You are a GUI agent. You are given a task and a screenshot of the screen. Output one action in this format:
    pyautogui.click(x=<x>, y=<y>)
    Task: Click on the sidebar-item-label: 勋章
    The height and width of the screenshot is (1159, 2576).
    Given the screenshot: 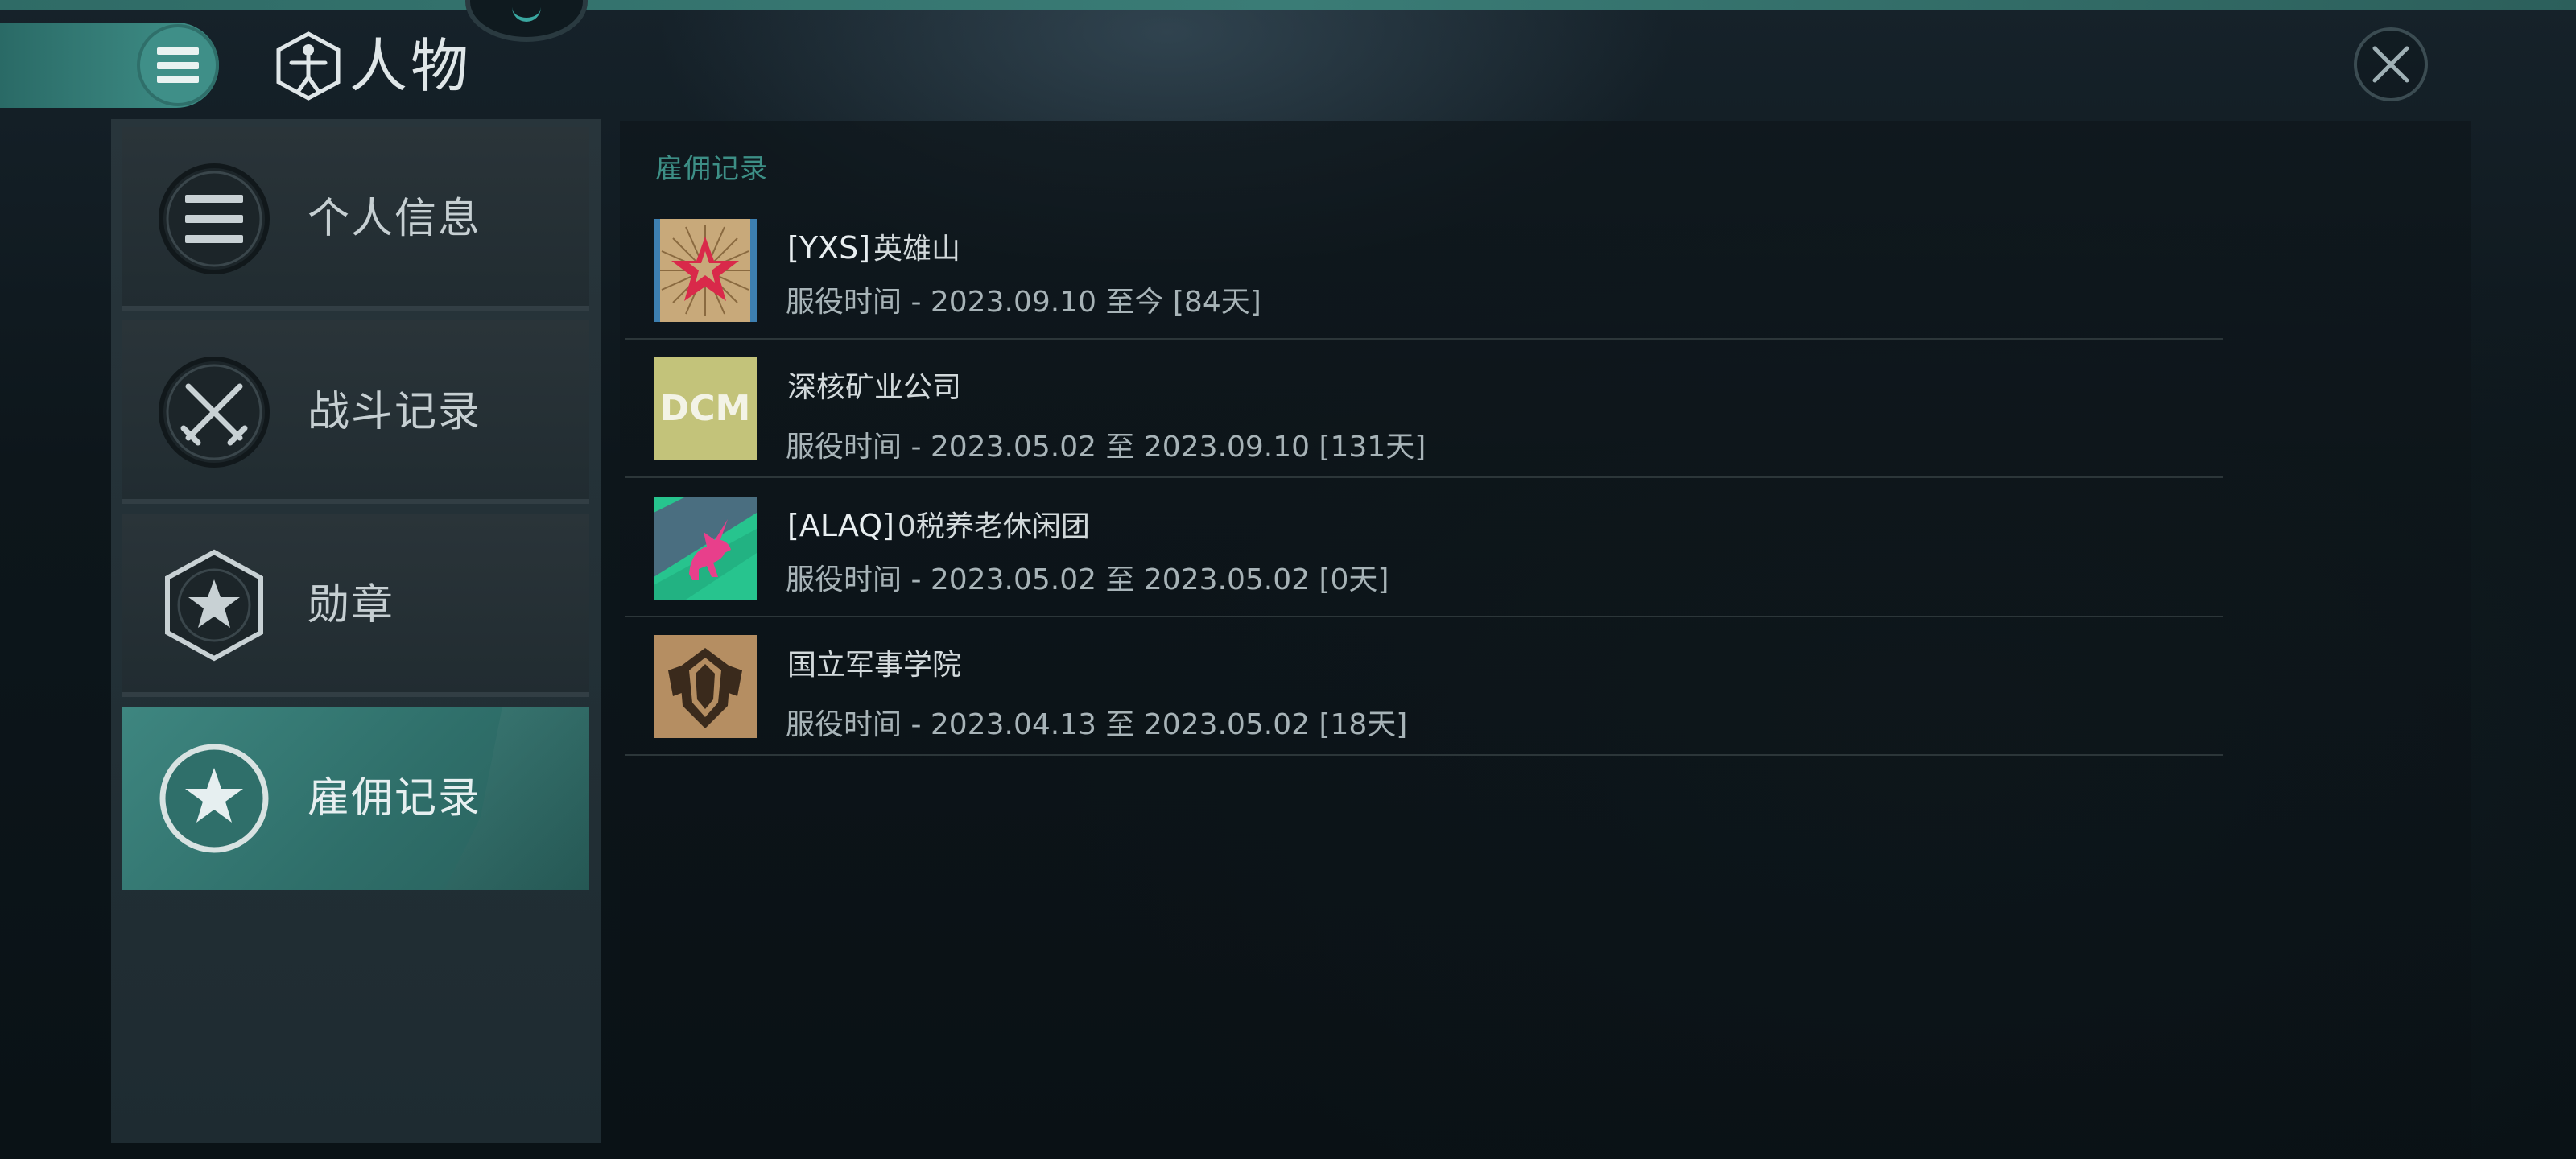 What is the action you would take?
    pyautogui.click(x=351, y=605)
    